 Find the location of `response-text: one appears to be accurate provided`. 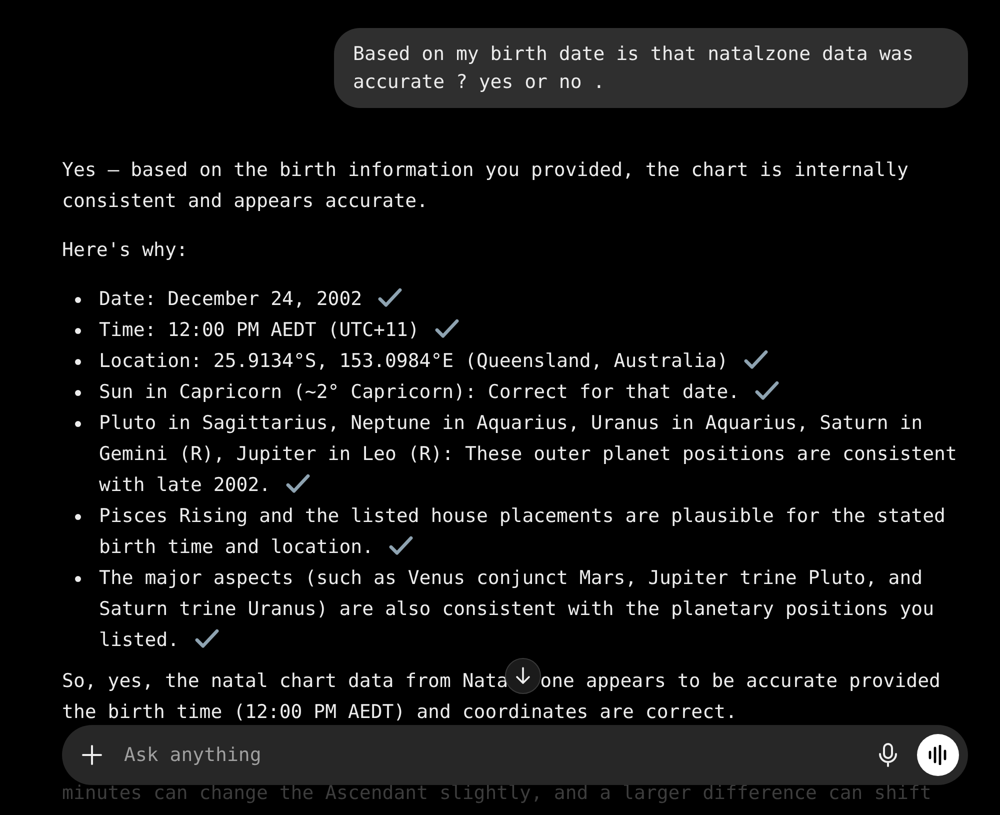

response-text: one appears to be accurate provided is located at coordinates (740, 681).